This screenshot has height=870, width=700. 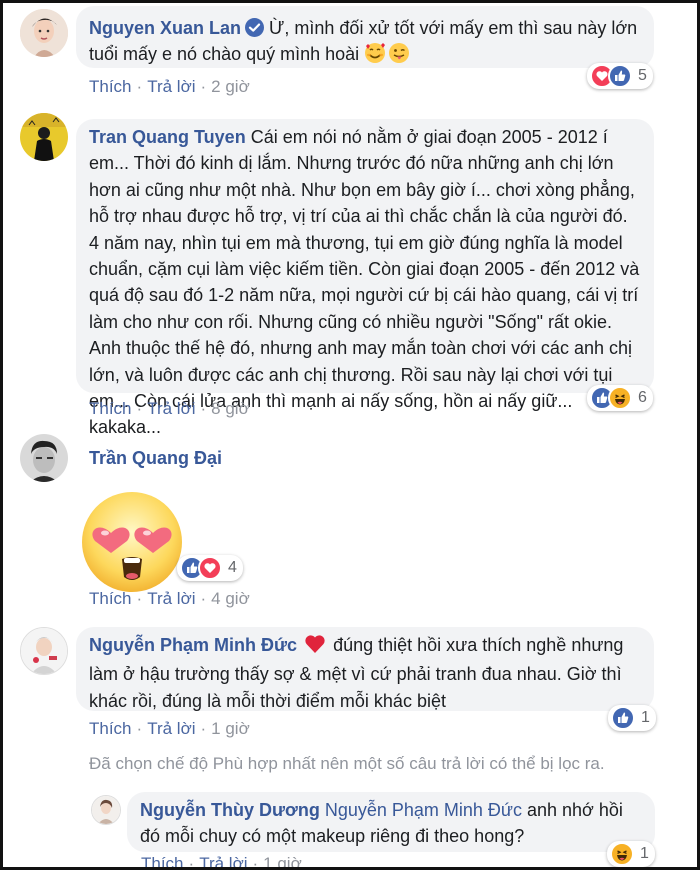 I want to click on heart-eyes-face-sticker, so click(x=132, y=542).